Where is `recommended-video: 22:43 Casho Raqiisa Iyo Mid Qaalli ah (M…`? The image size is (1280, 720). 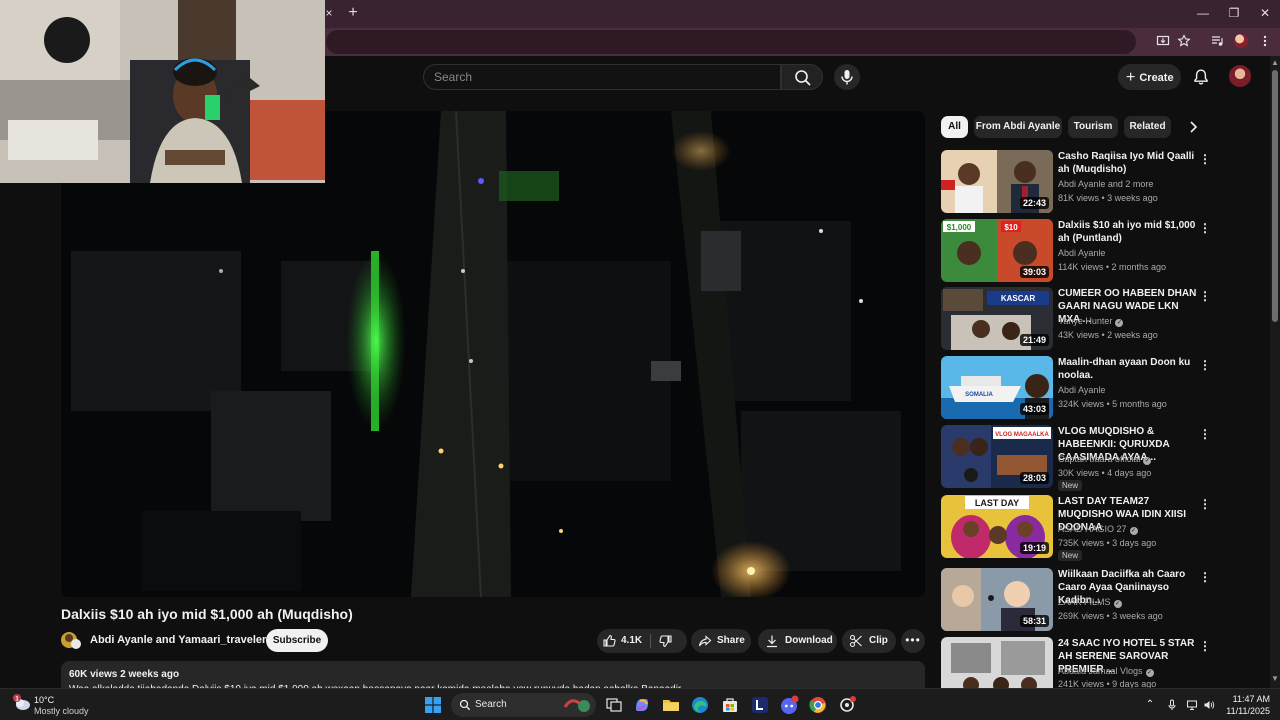 recommended-video: 22:43 Casho Raqiisa Iyo Mid Qaalli ah (M… is located at coordinates (1077, 182).